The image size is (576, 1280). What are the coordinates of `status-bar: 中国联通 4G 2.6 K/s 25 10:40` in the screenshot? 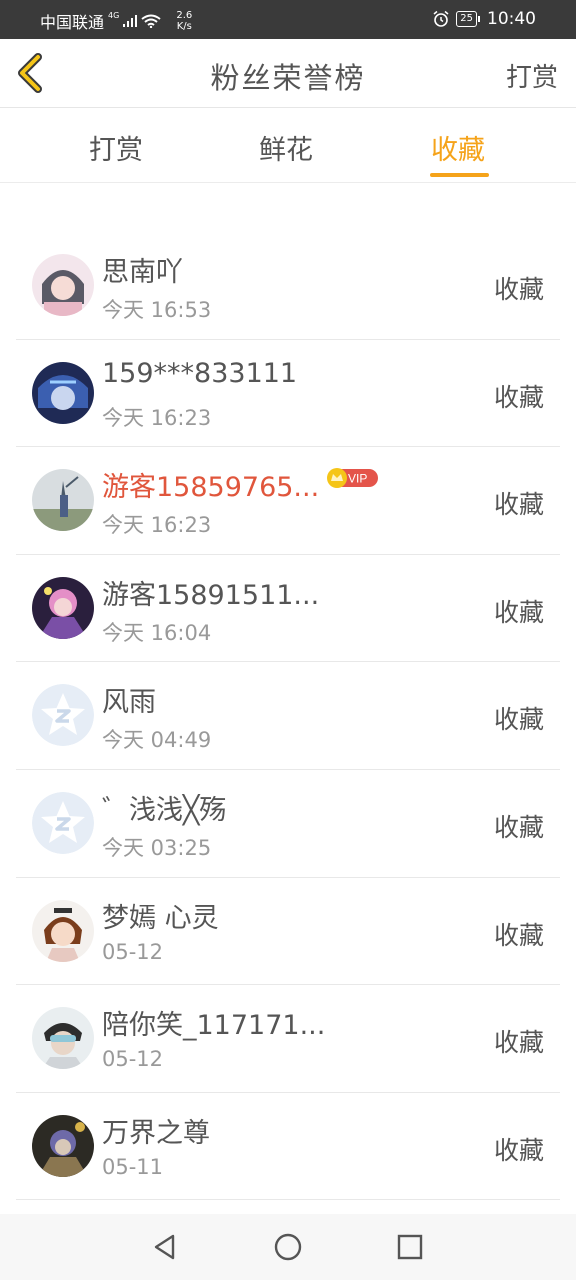 It's located at (288, 19).